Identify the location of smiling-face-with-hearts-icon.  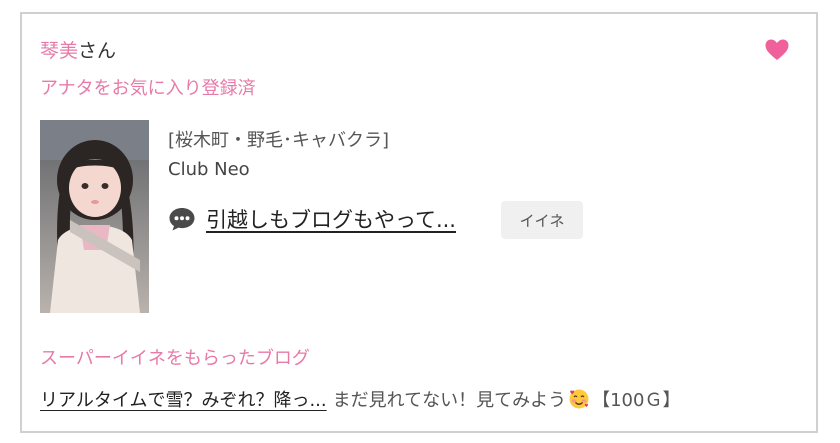
(579, 399).